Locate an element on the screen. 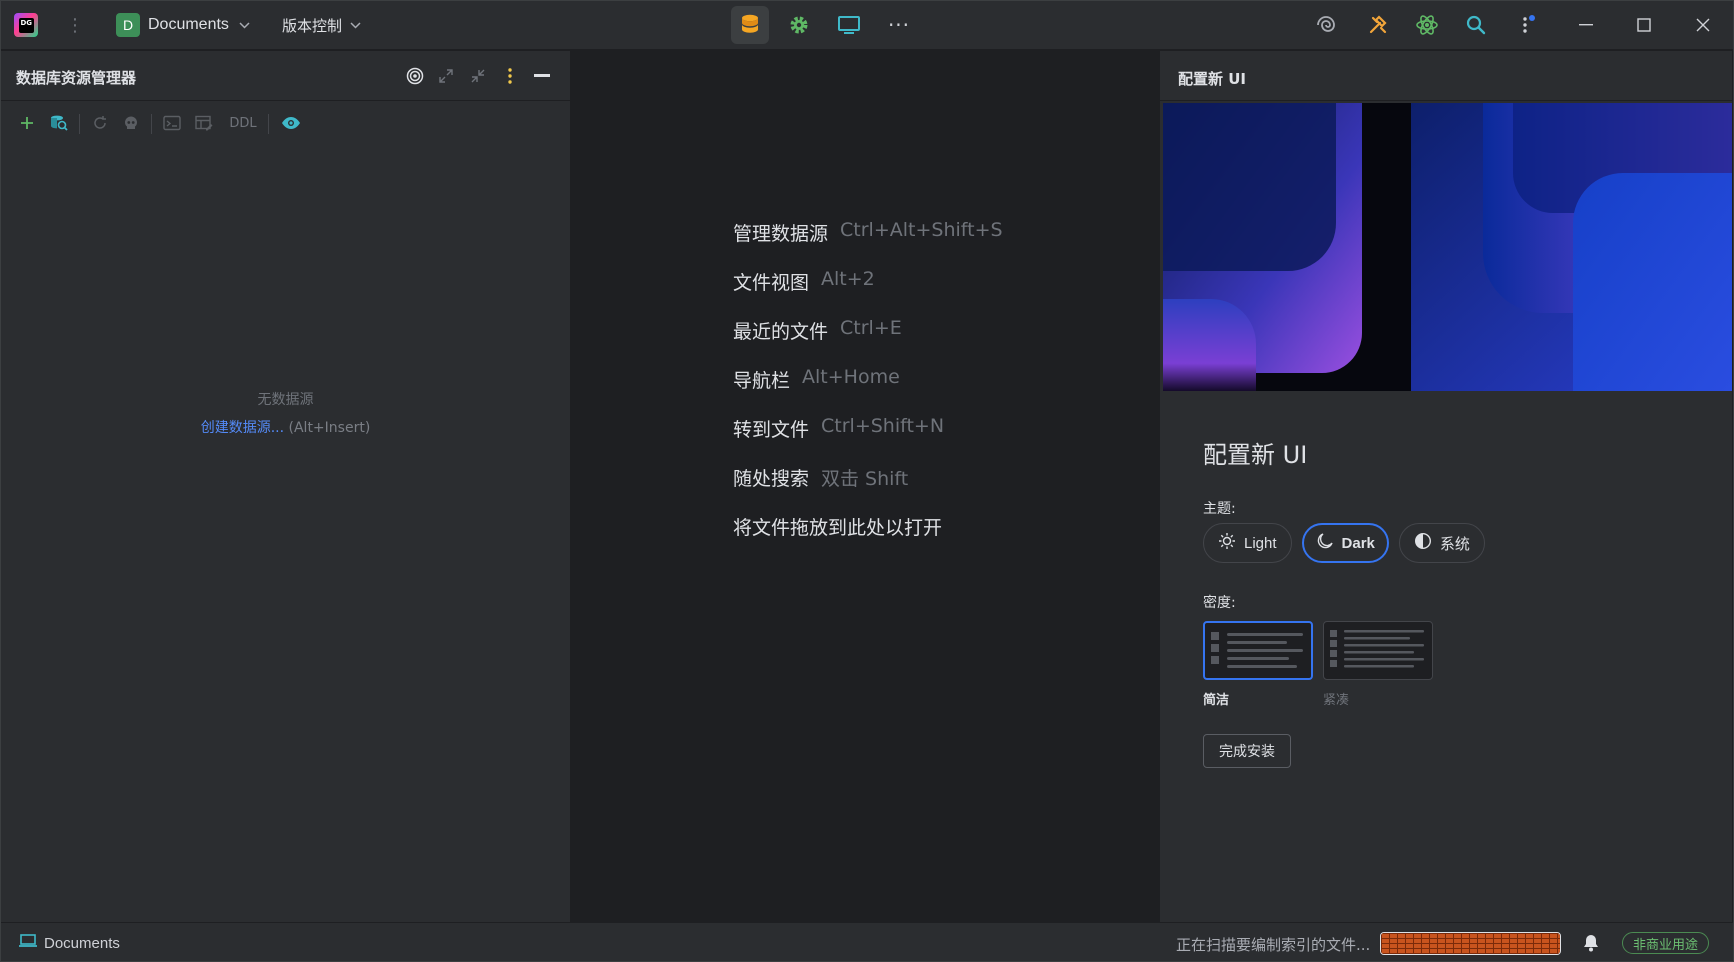  panel-toolbar: DDL is located at coordinates (285, 123).